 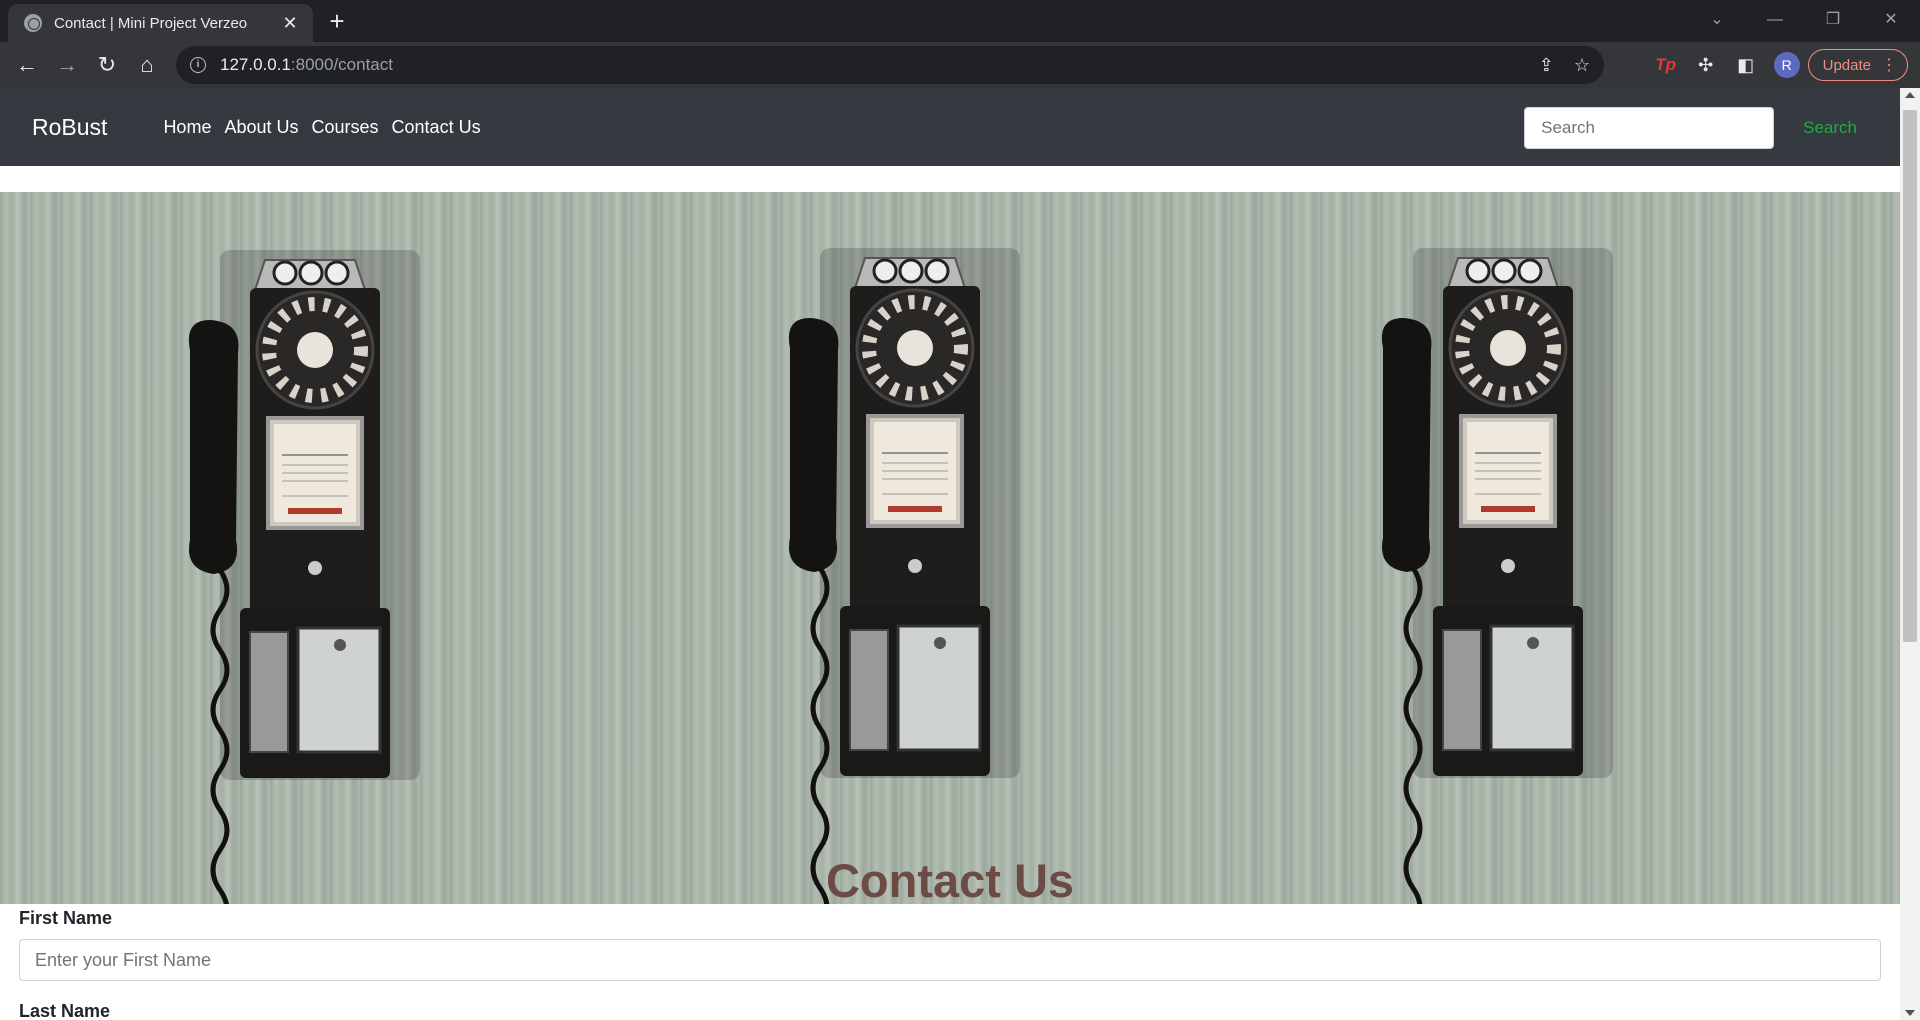 I want to click on first-name-label: First Name, so click(x=66, y=918).